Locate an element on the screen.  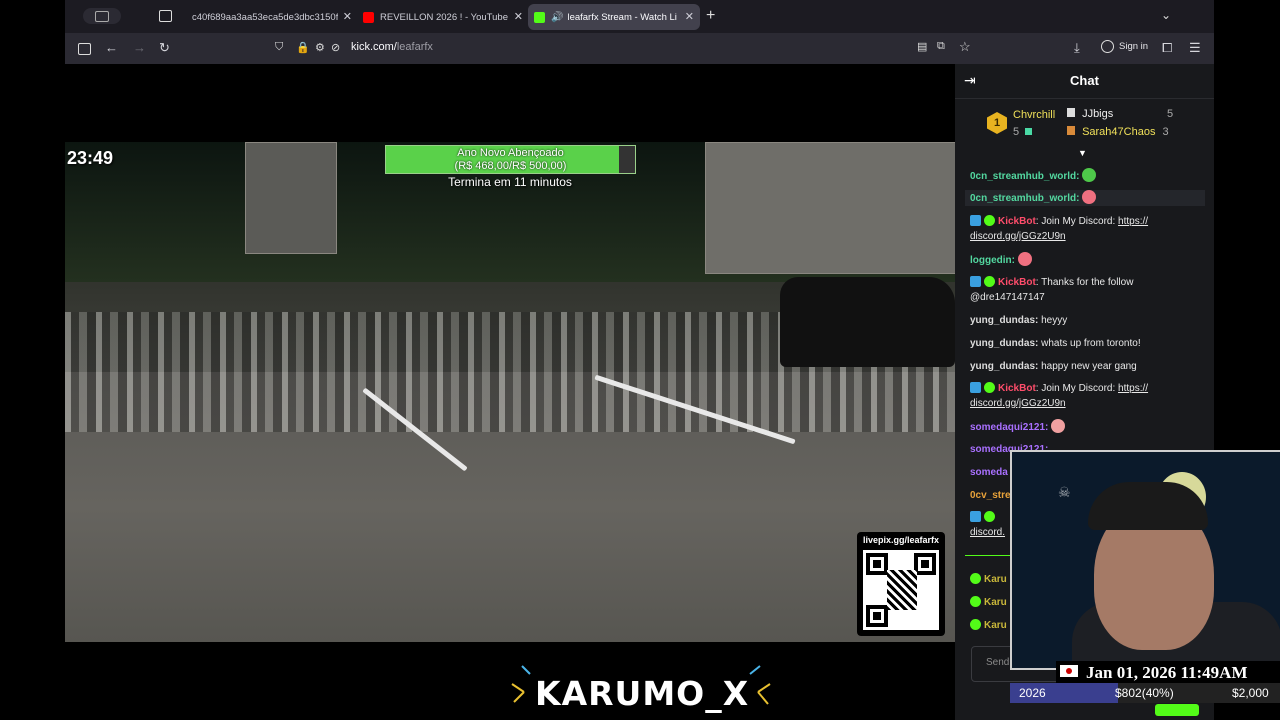
gifter-name: Sarah47Chaos is located at coordinates (1119, 132).